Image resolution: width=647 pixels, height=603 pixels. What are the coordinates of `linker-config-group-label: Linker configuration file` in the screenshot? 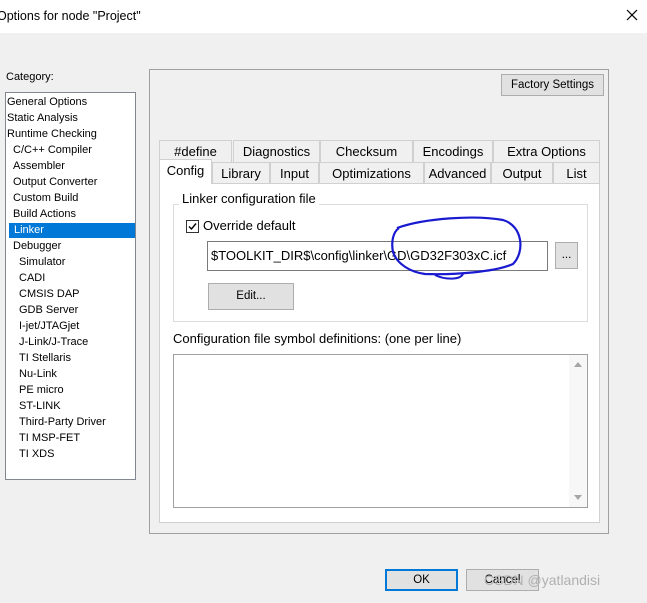 It's located at (249, 198).